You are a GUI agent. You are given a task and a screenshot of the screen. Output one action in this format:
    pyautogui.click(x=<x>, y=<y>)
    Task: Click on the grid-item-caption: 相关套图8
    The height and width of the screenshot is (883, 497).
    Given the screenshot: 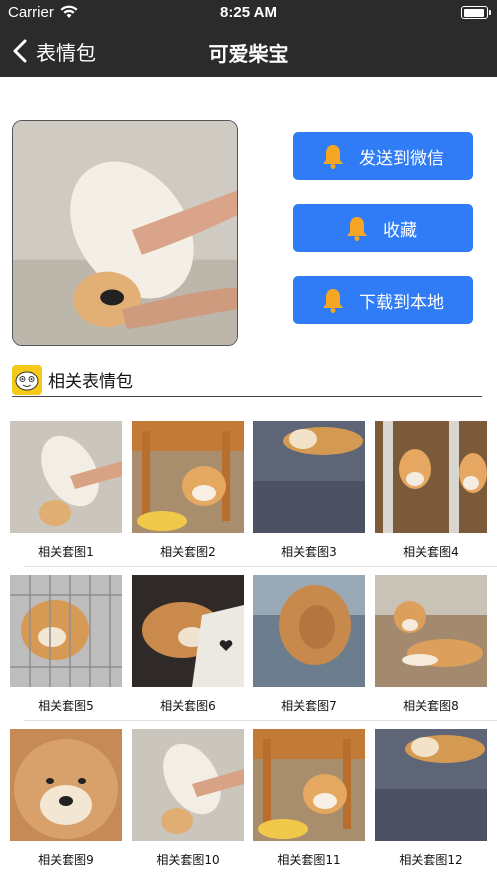 What is the action you would take?
    pyautogui.click(x=431, y=706)
    